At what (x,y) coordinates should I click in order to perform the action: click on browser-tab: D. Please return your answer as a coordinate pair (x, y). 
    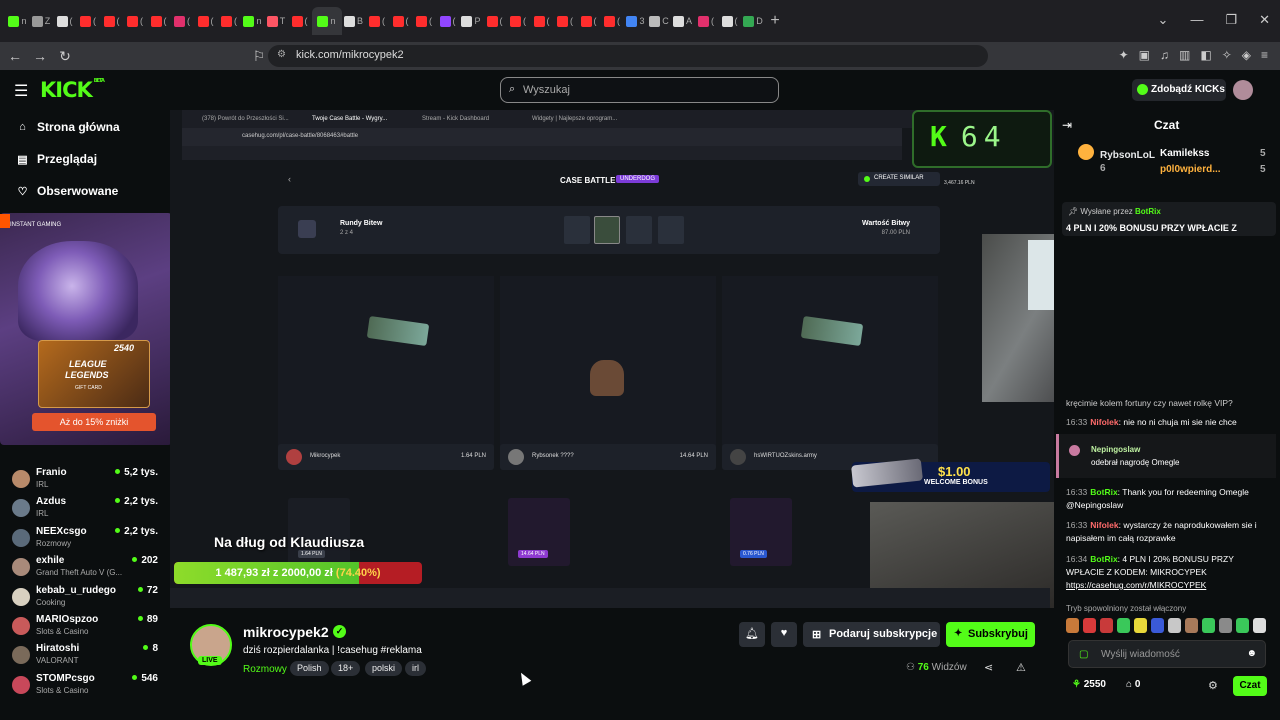
    Looking at the image, I should click on (753, 21).